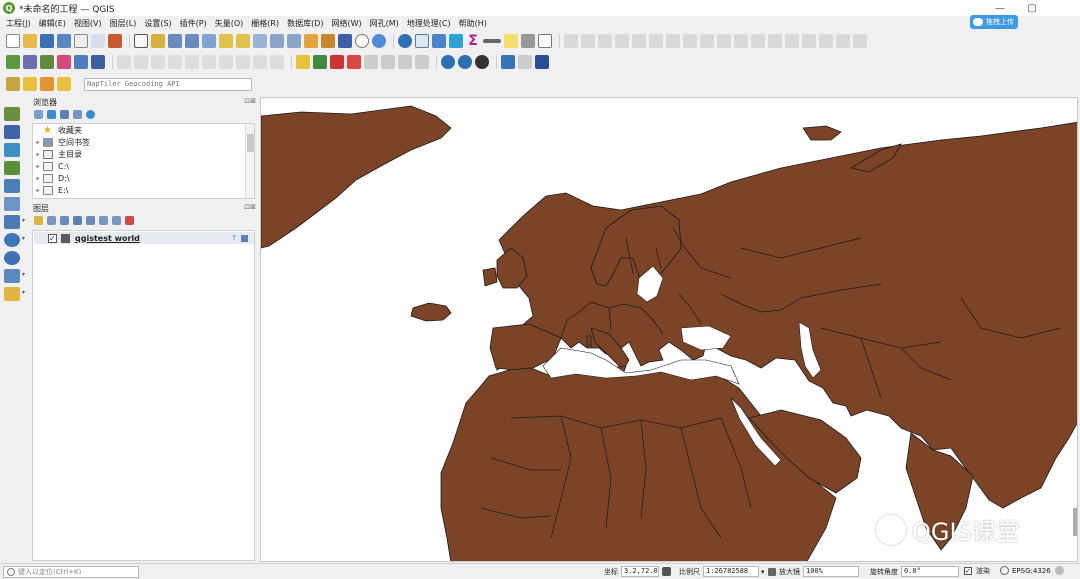  What do you see at coordinates (229, 23) in the screenshot?
I see `menu-vector: 矢量(O)` at bounding box center [229, 23].